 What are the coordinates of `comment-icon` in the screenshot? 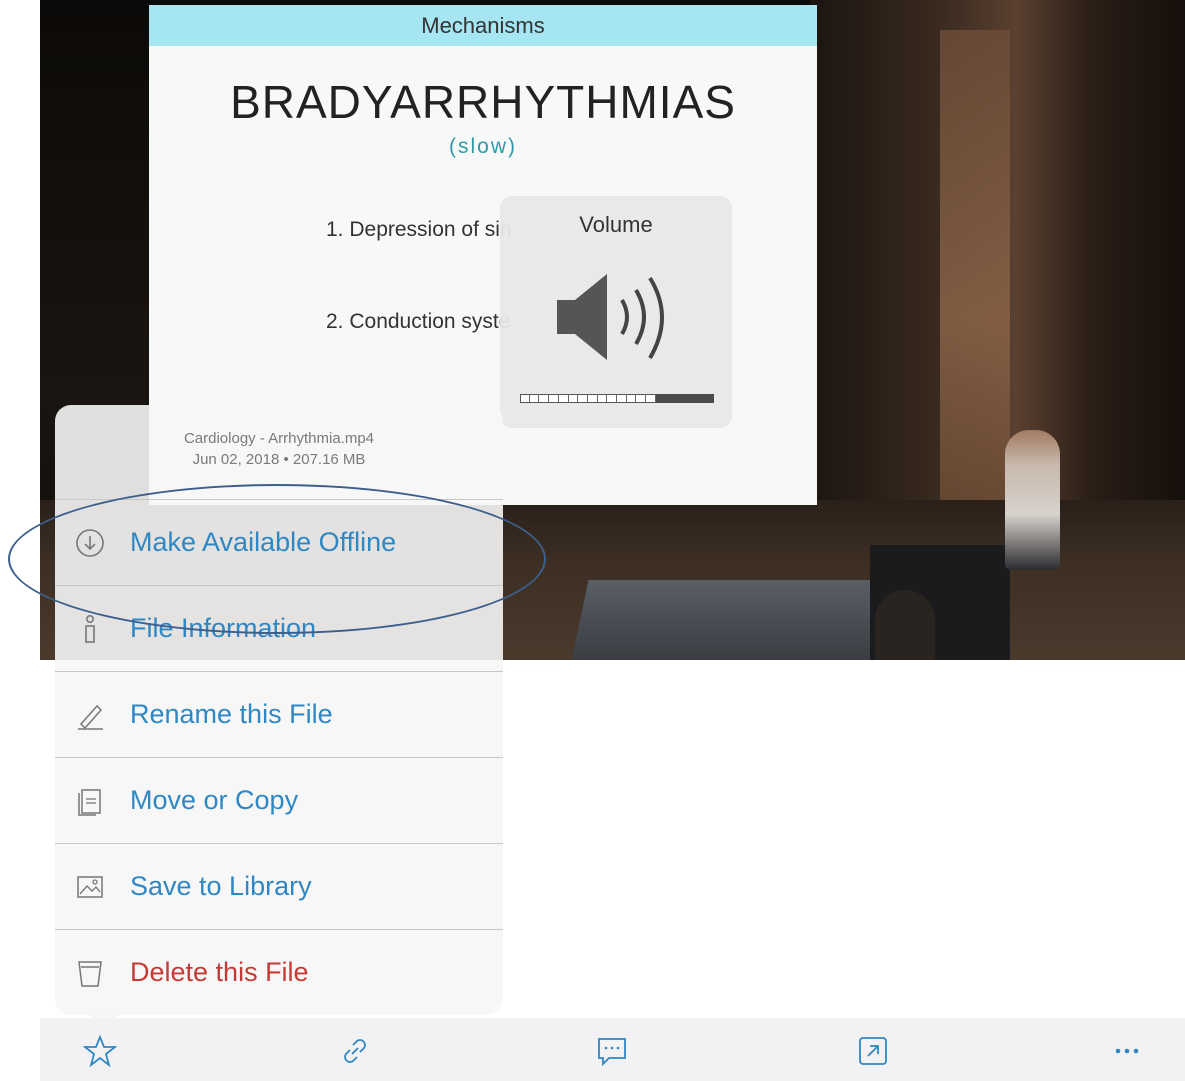 It's located at (612, 1051).